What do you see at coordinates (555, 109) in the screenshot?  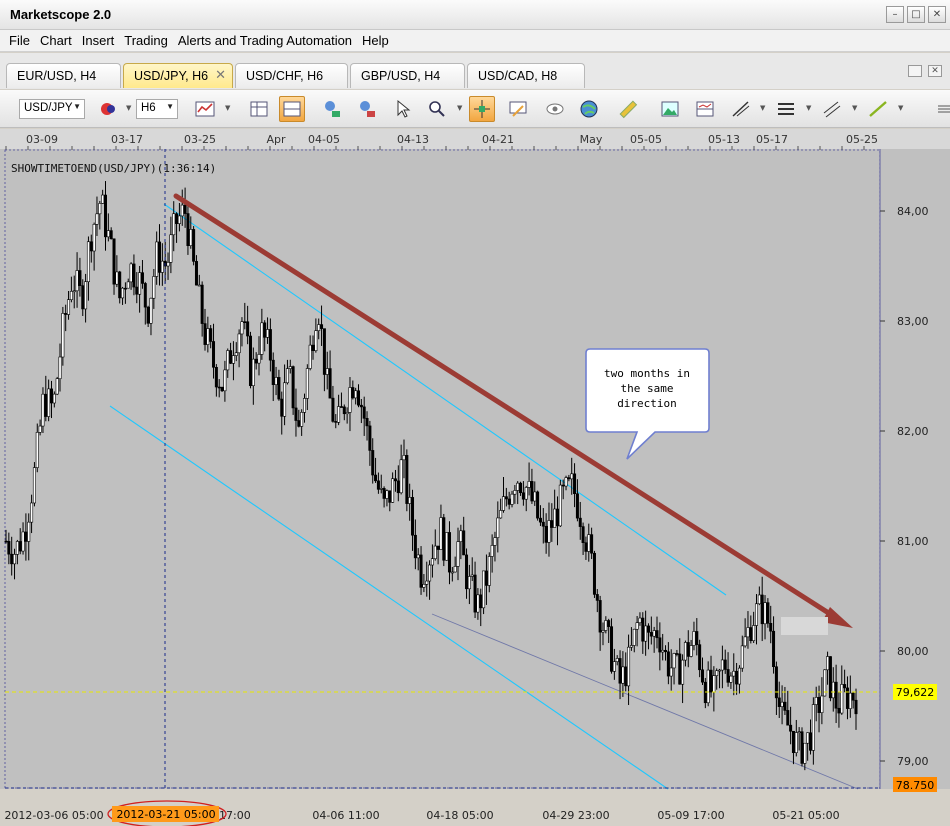 I see `eye-button` at bounding box center [555, 109].